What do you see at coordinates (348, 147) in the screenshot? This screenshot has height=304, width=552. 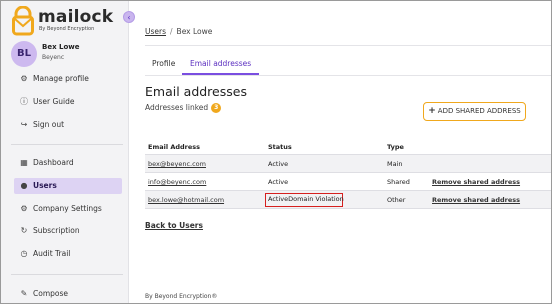 I see `table-header: Email Address Status Type` at bounding box center [348, 147].